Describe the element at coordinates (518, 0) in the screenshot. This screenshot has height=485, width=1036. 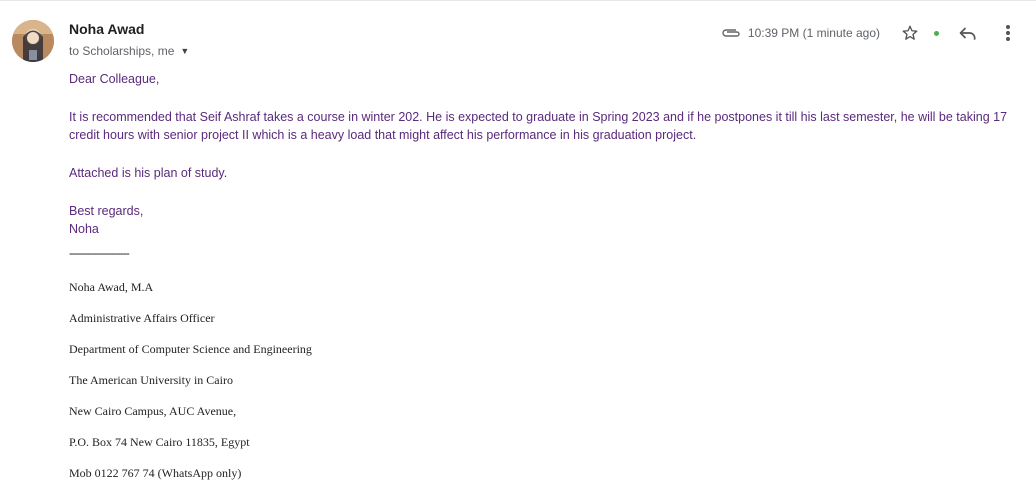
I see `top-divider` at that location.